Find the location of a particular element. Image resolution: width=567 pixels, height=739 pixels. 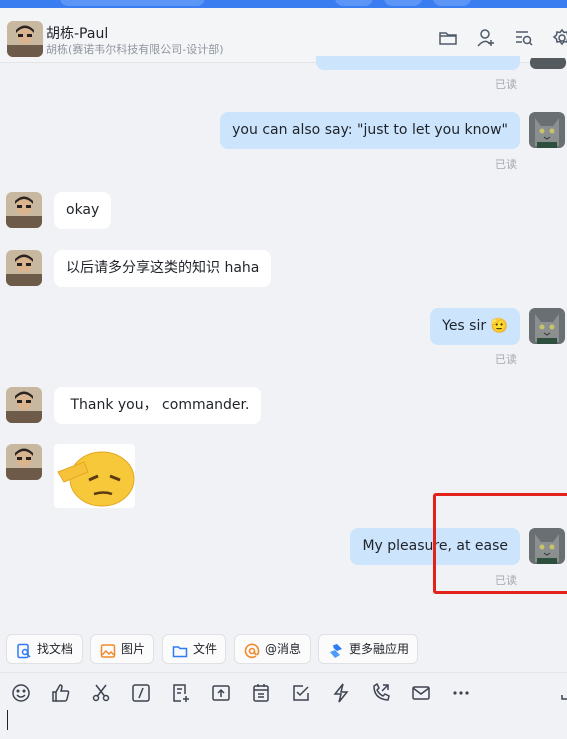

file-button: 文件 is located at coordinates (194, 649).